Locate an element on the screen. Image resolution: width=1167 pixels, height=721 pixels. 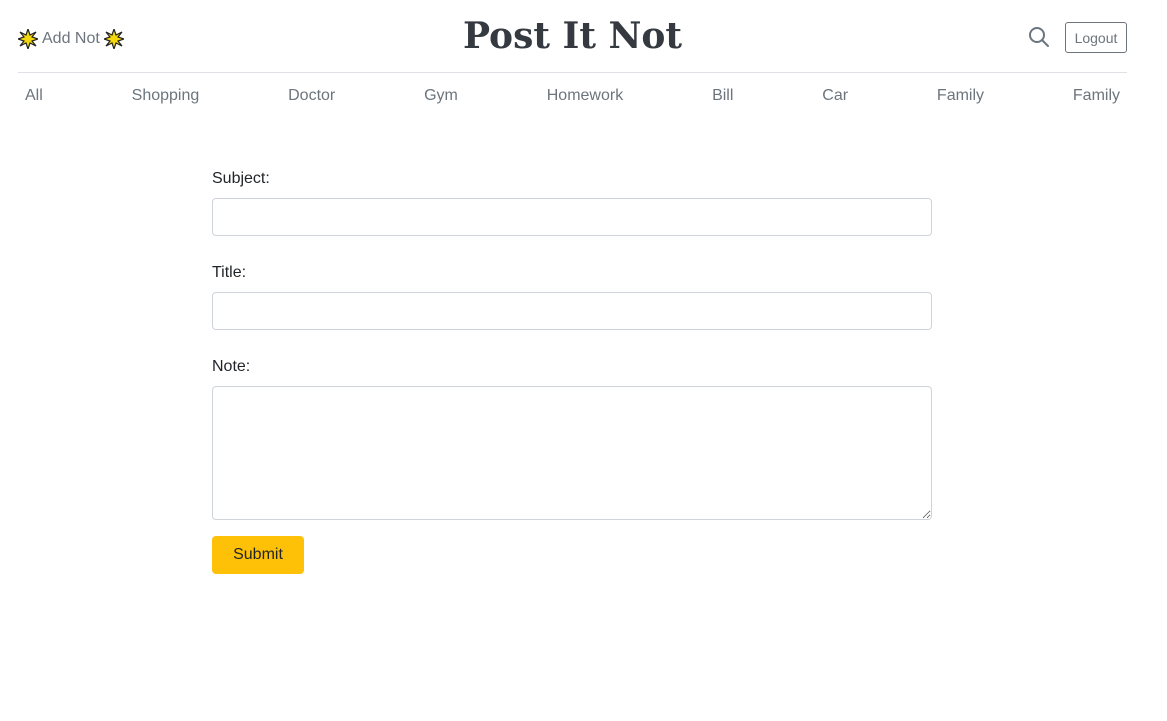
subject-label: Subject: is located at coordinates (241, 178).